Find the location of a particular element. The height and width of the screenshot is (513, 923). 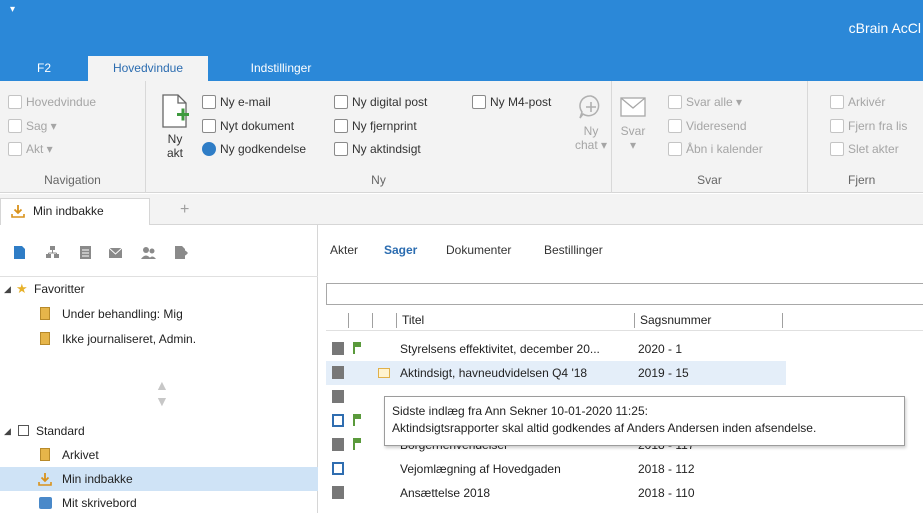

document-export-icon is located at coordinates (180, 252).